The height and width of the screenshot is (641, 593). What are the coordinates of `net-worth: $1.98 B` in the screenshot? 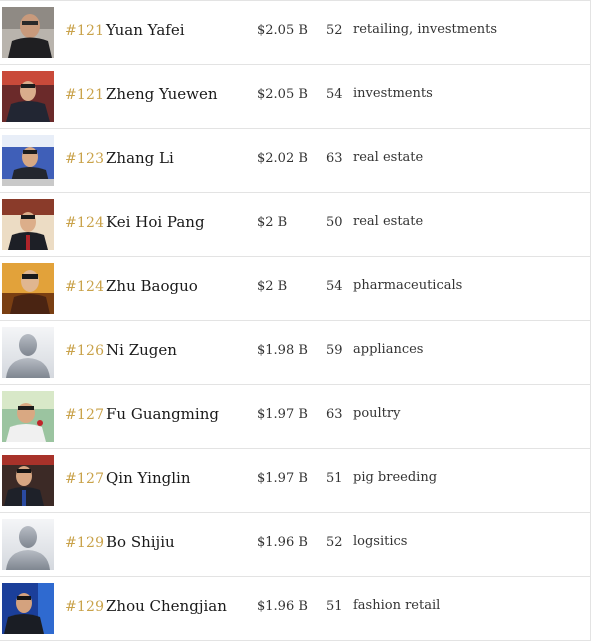 It's located at (282, 350).